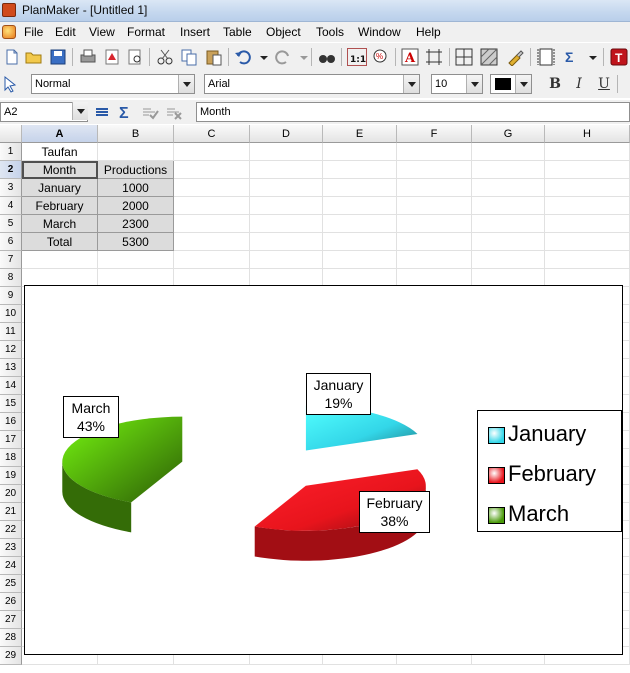 This screenshot has height=673, width=630. Describe the element at coordinates (394, 512) in the screenshot. I see `data-label-february: February 38%` at that location.